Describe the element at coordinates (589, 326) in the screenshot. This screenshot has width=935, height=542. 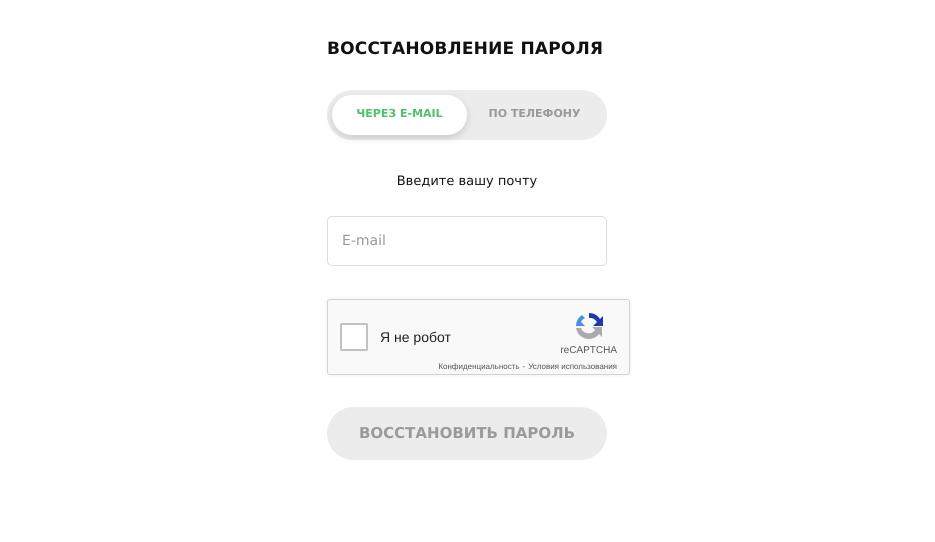
I see `recaptcha-icon` at that location.